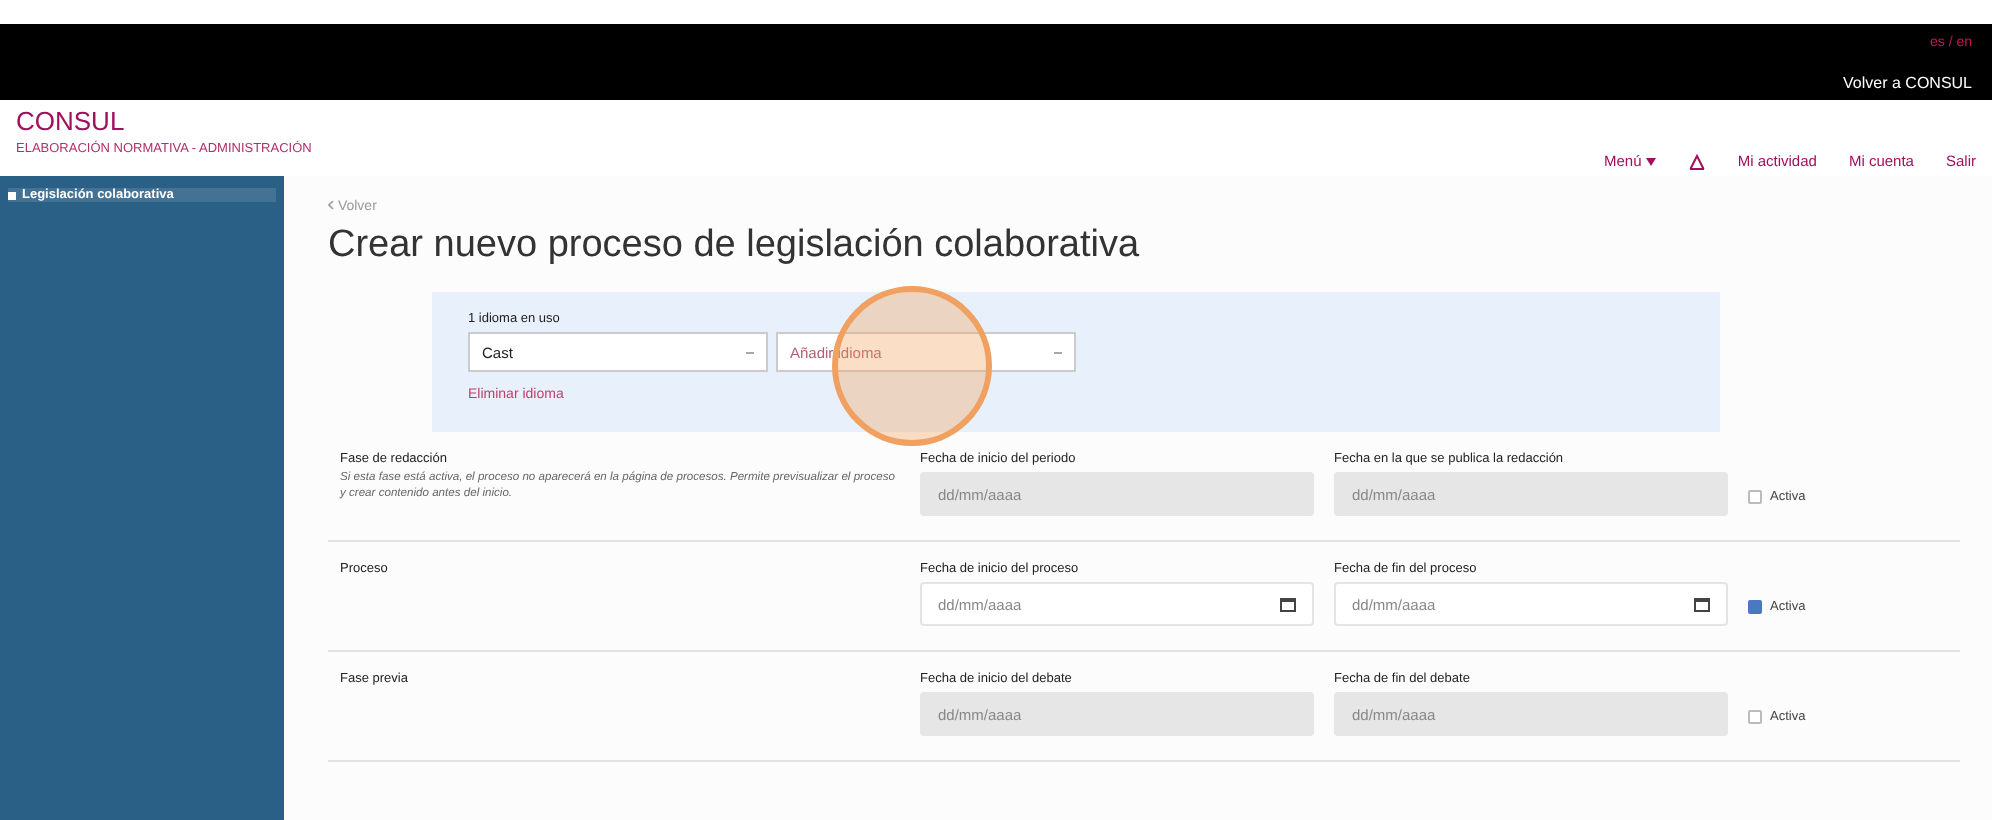  What do you see at coordinates (331, 205) in the screenshot?
I see `chevron-left-icon` at bounding box center [331, 205].